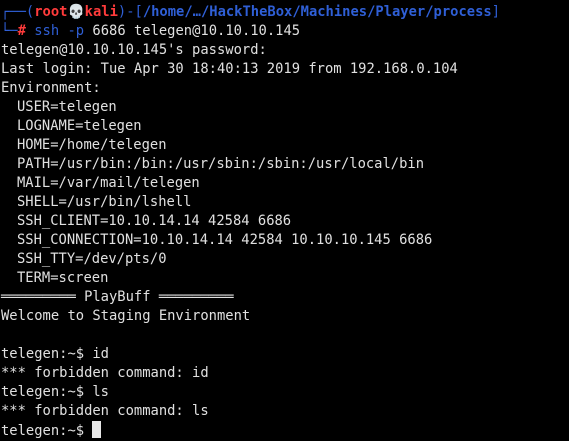 The width and height of the screenshot is (569, 441). I want to click on ssh-command: ssh, so click(47, 31).